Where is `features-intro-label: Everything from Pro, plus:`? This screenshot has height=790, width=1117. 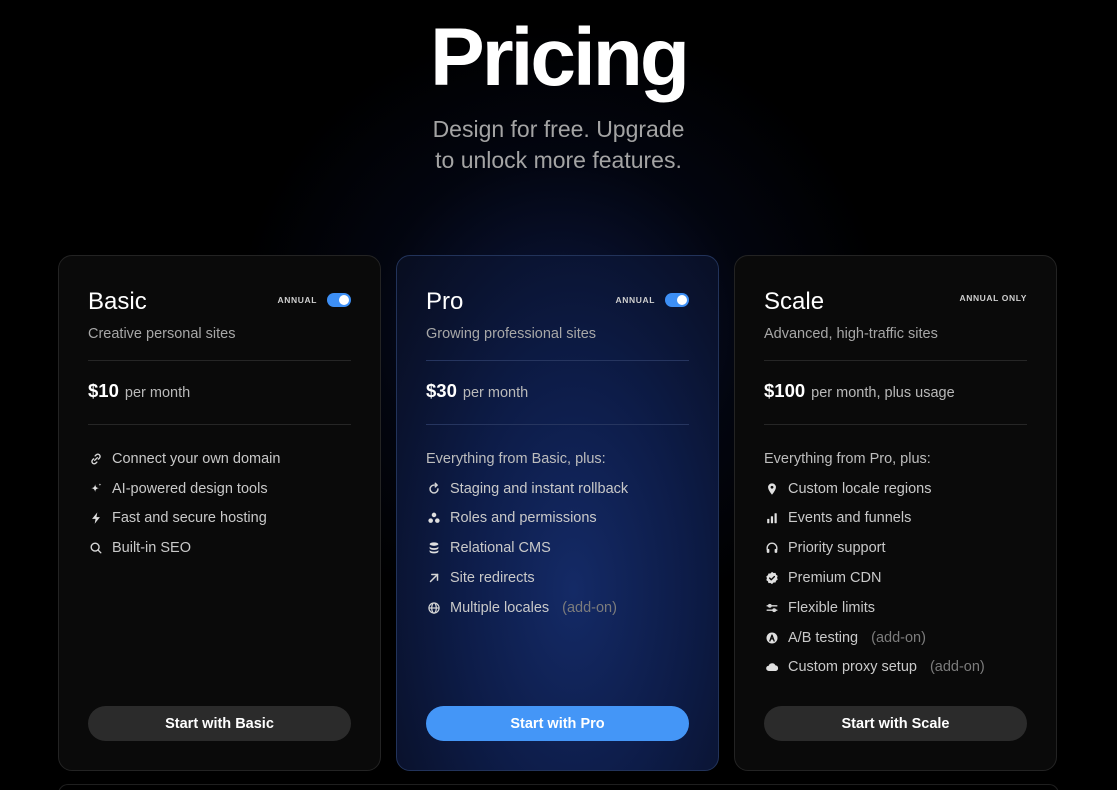
features-intro-label: Everything from Pro, plus: is located at coordinates (847, 458).